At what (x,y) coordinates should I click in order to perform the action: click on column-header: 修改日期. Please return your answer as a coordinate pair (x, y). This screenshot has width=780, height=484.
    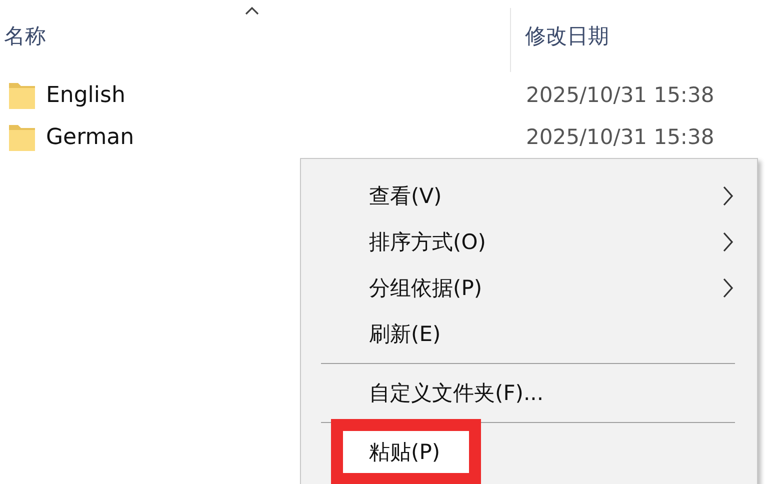
    Looking at the image, I should click on (645, 36).